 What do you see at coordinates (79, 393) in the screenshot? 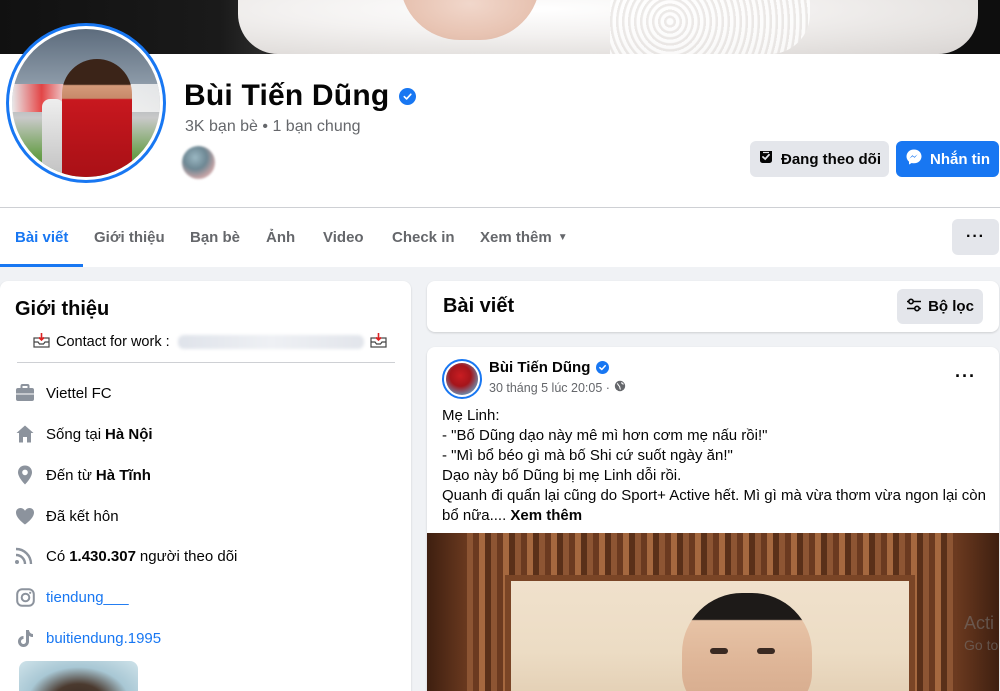
I see `intro-workplace-text: Viettel FC` at bounding box center [79, 393].